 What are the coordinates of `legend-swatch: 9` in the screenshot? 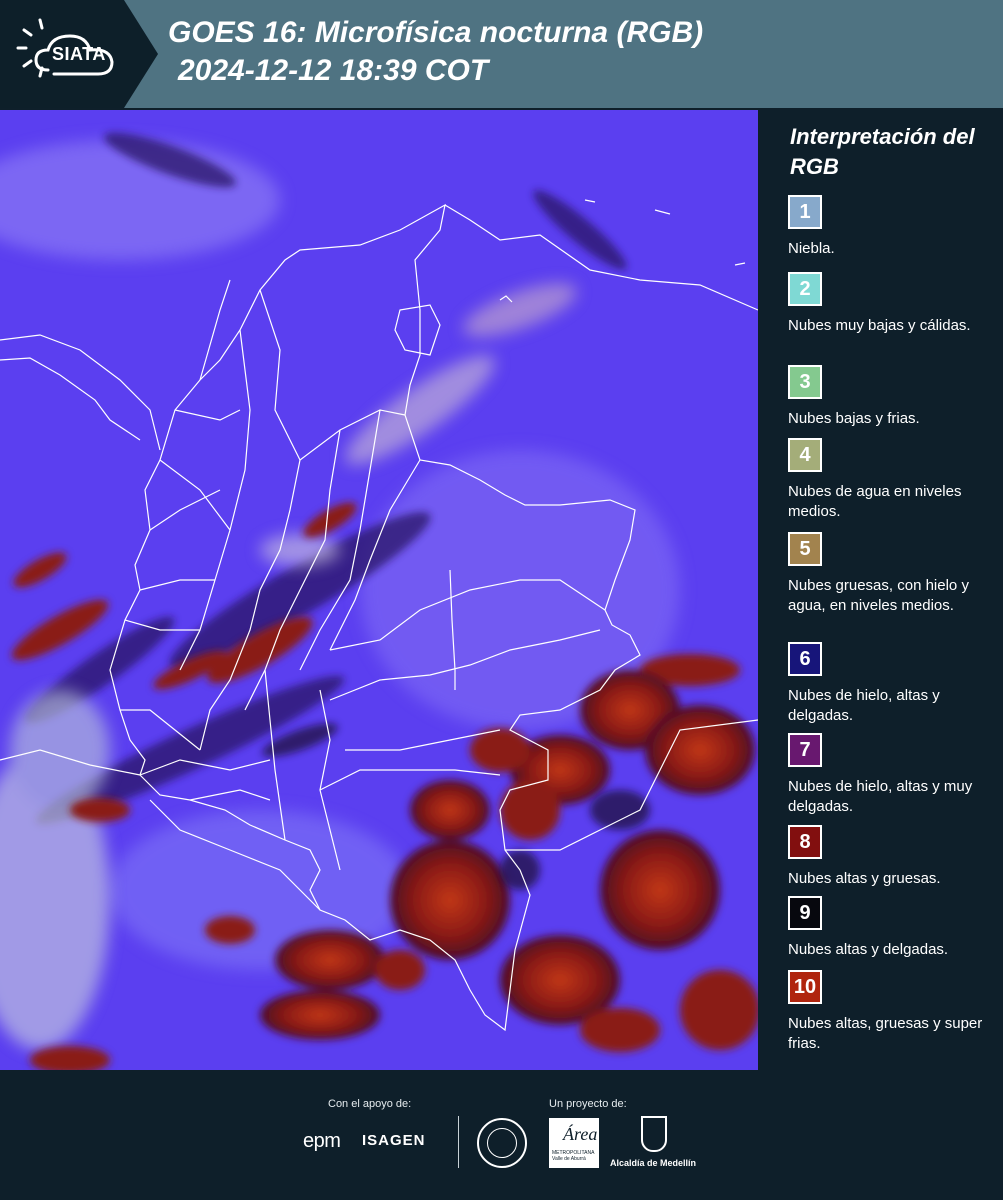 It's located at (805, 913).